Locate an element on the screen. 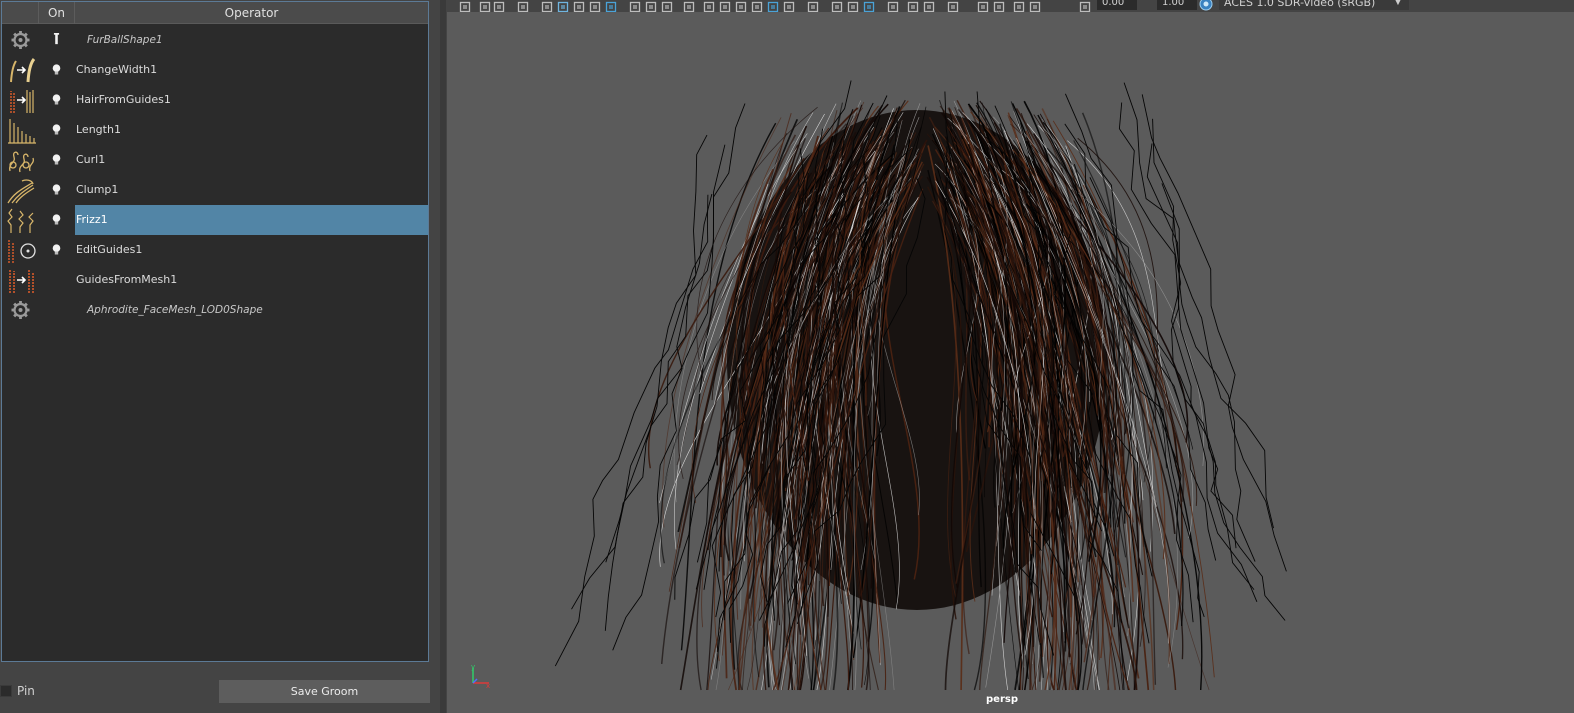  hair-from-guides-icon is located at coordinates (20, 100).